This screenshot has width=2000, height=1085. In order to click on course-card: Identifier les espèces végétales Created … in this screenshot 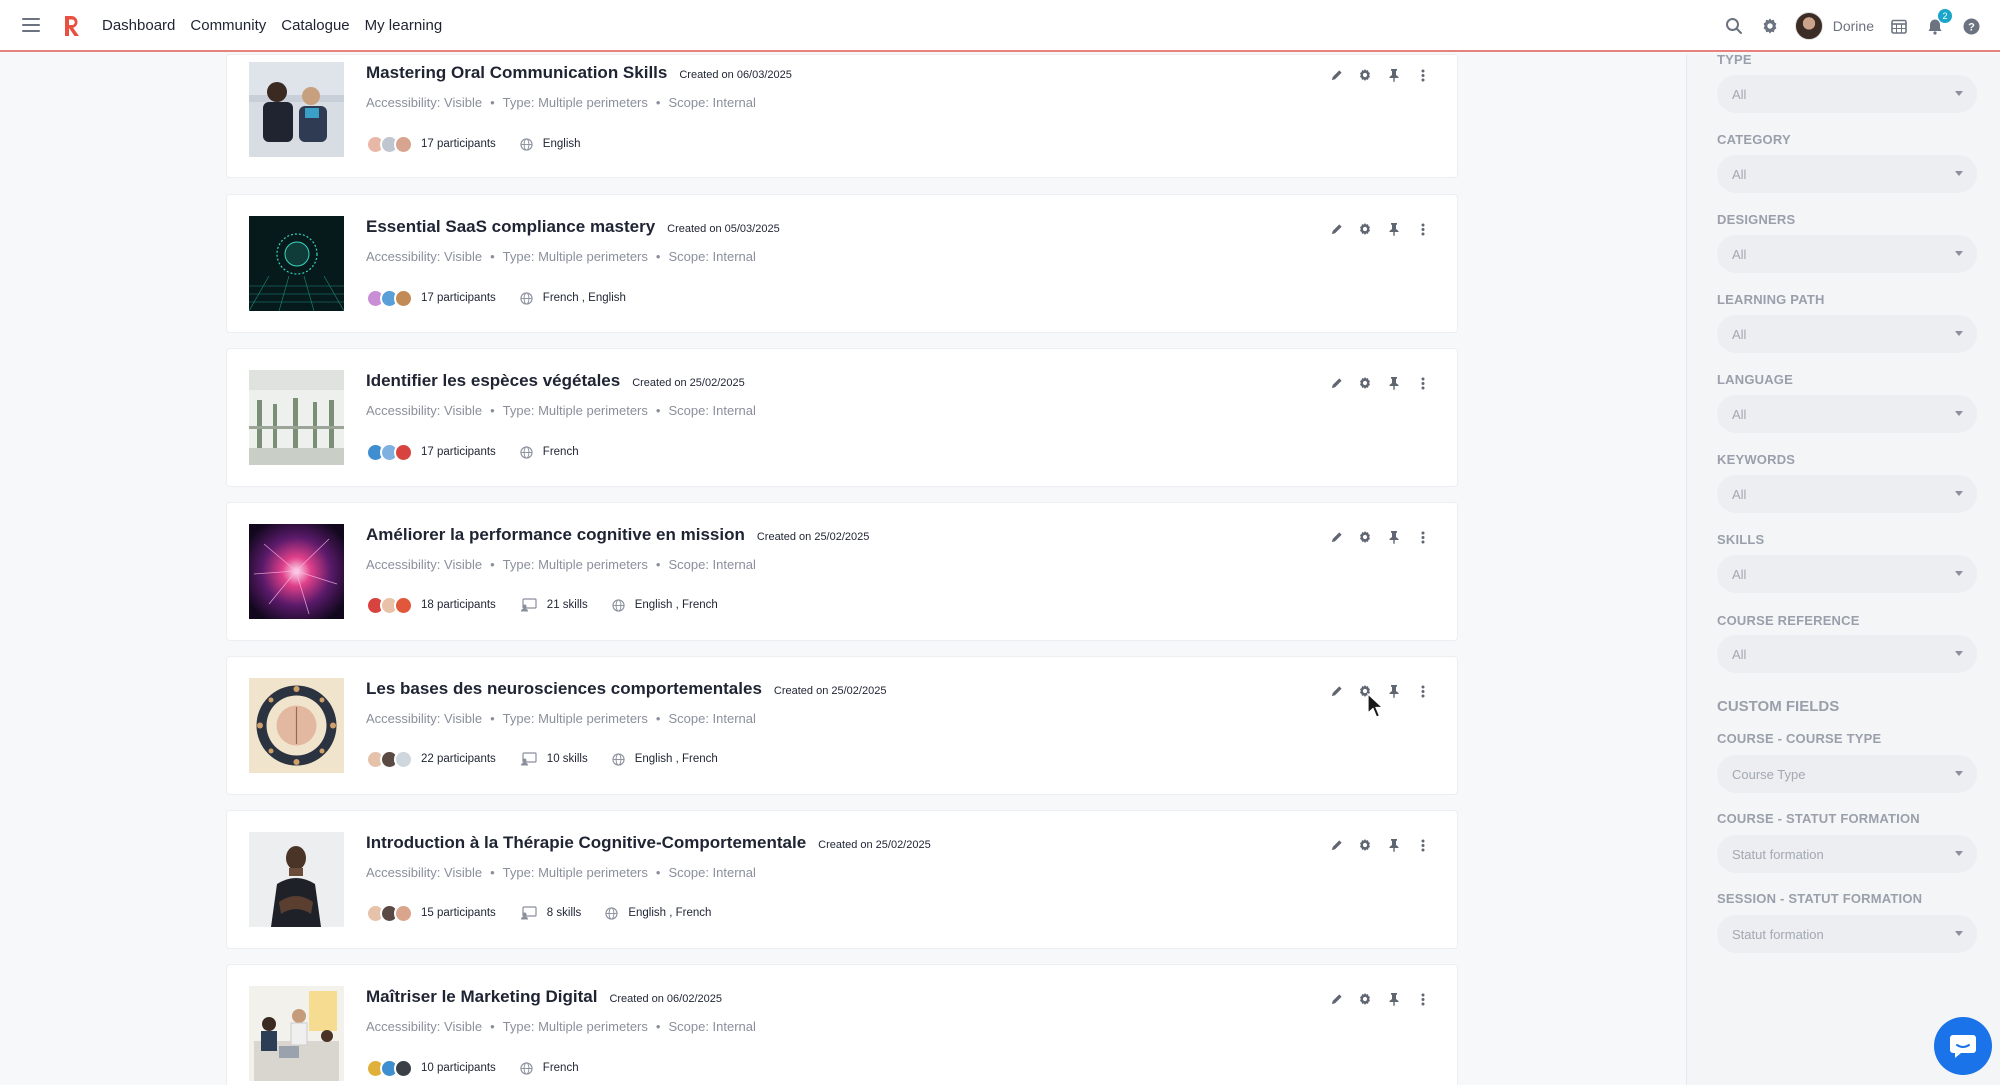, I will do `click(842, 417)`.